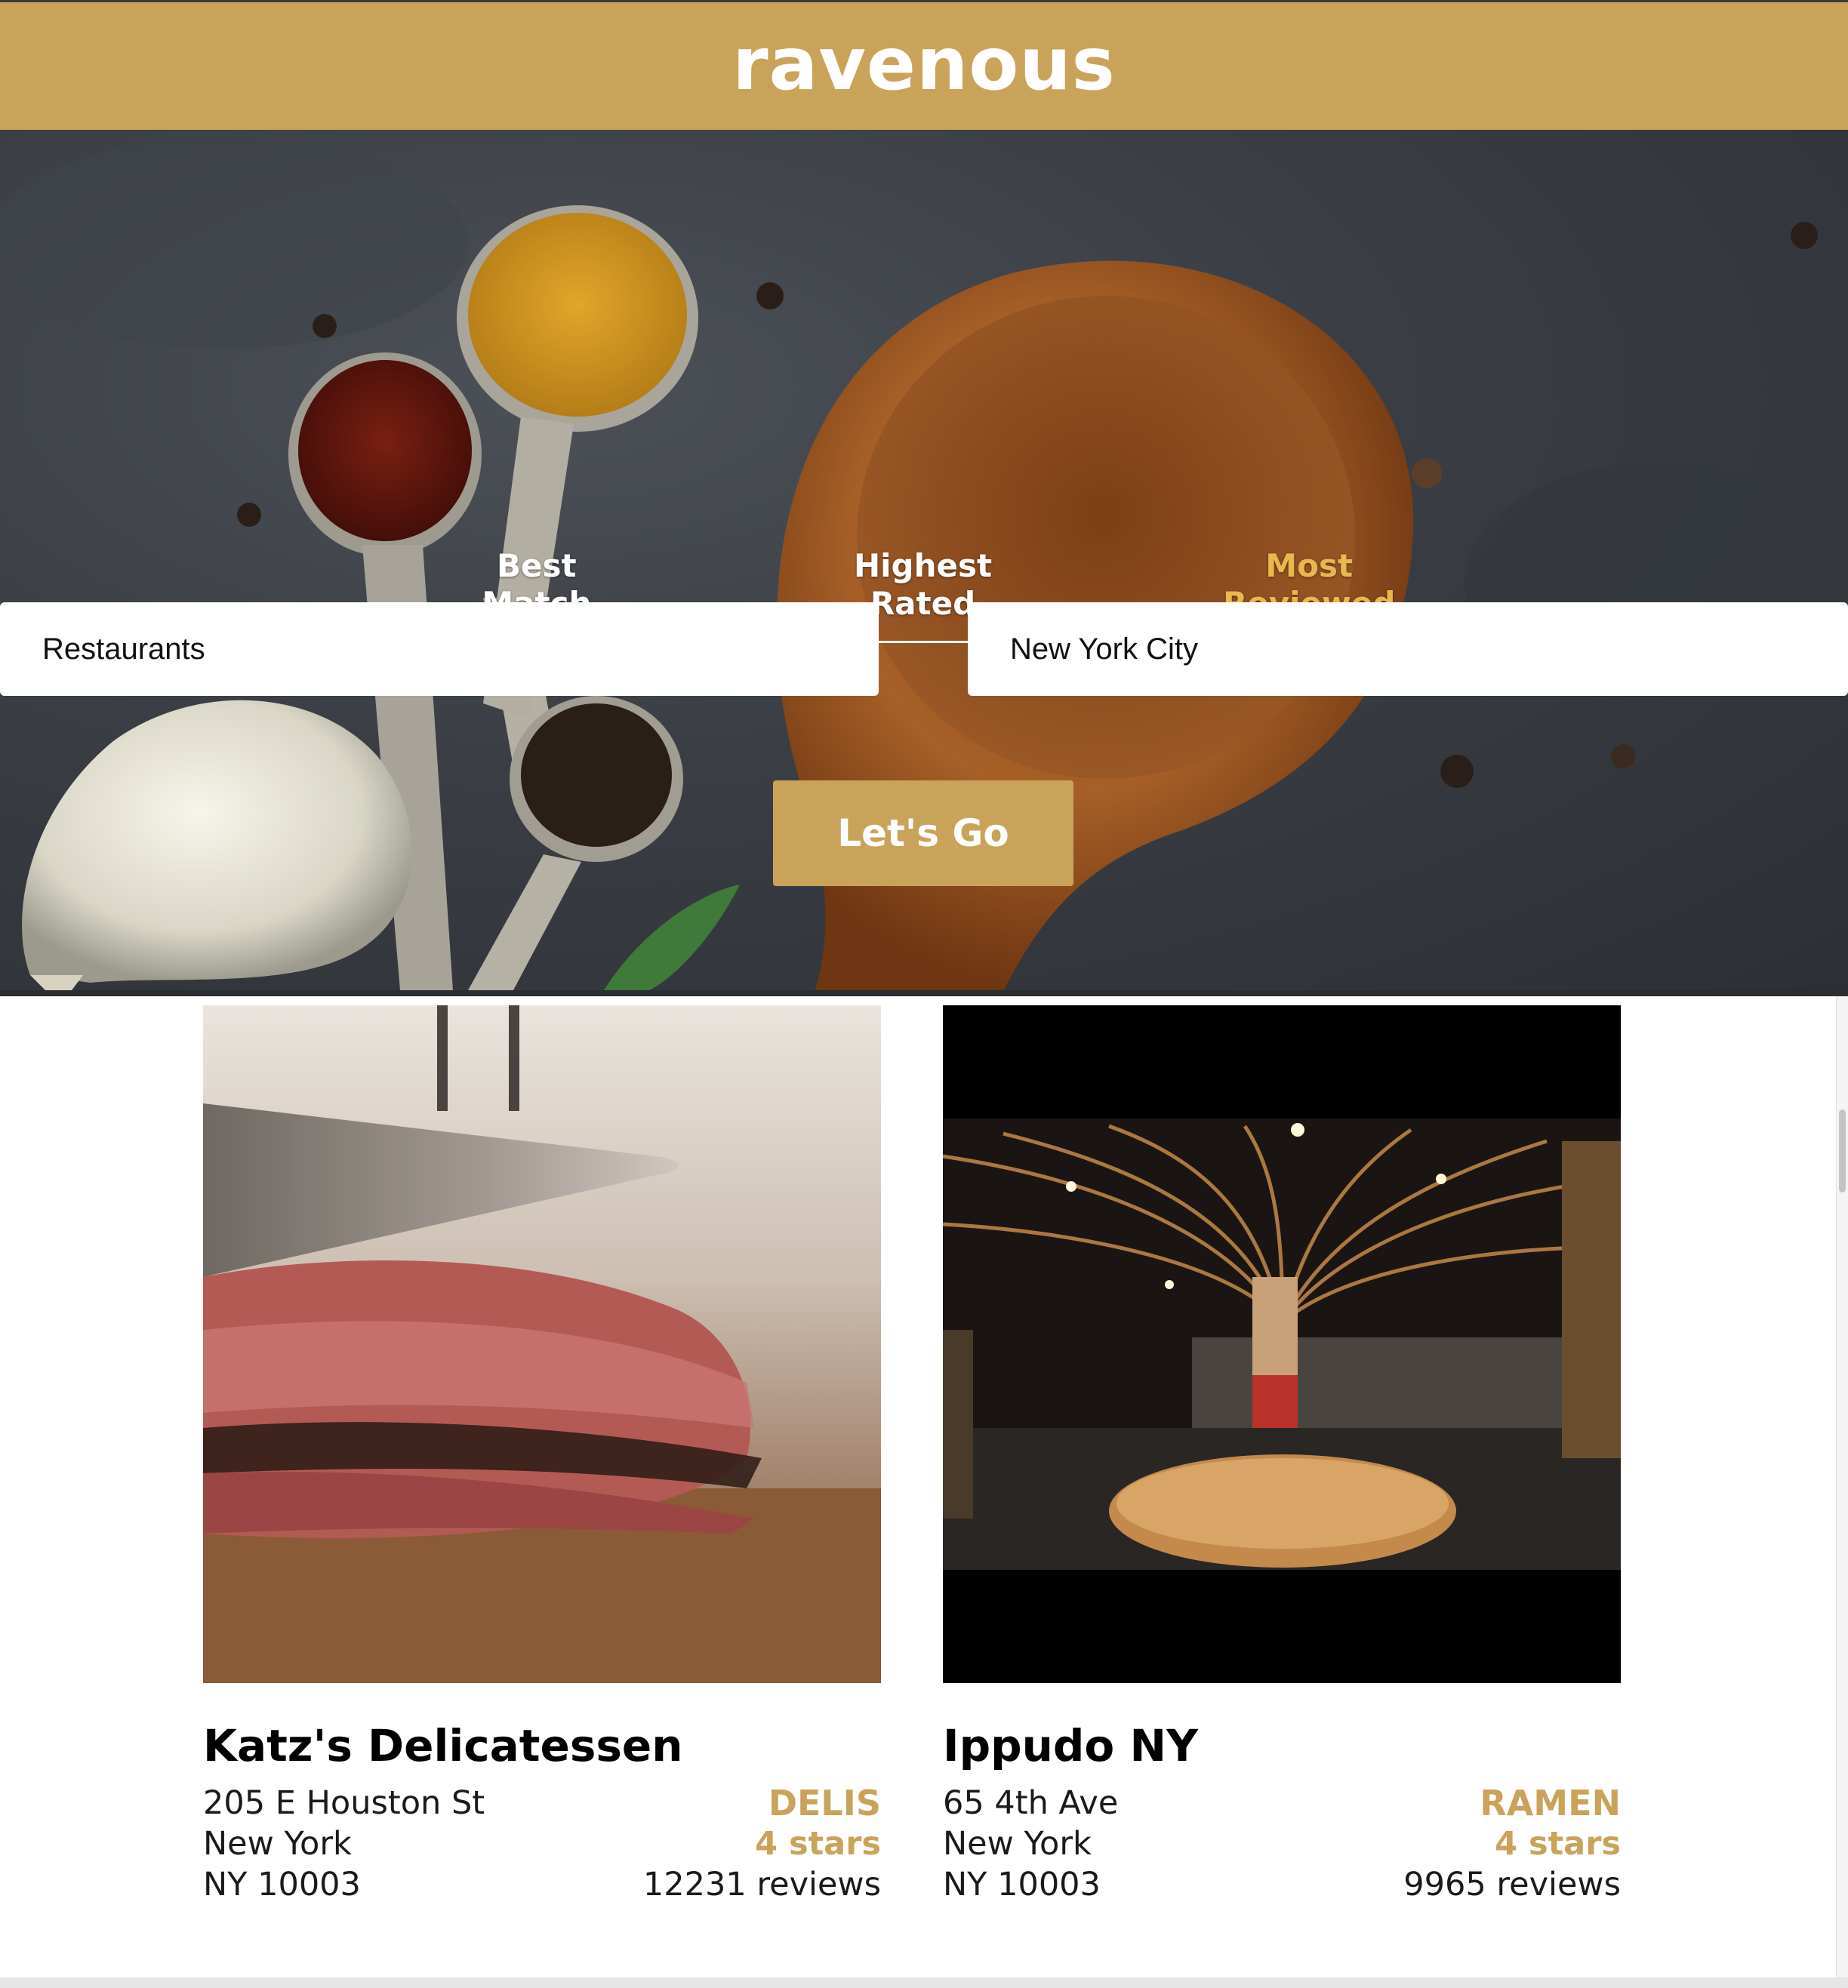 The width and height of the screenshot is (1848, 1988). Describe the element at coordinates (1031, 1803) in the screenshot. I see `address-street: 65 4th Ave` at that location.